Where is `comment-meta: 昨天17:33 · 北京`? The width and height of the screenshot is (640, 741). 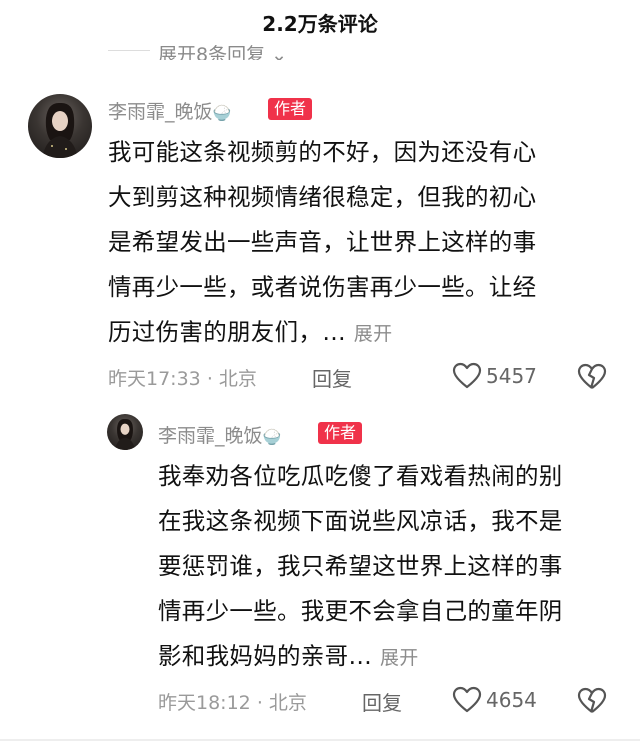
comment-meta: 昨天17:33 · 北京 is located at coordinates (182, 379).